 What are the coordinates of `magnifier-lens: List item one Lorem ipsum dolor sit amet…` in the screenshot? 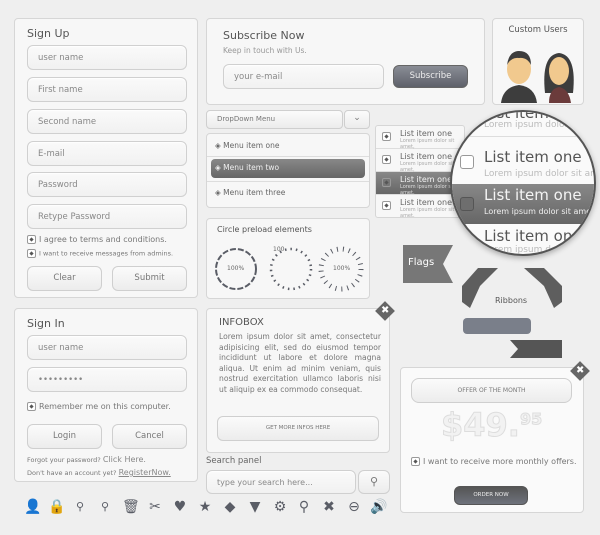 It's located at (523, 183).